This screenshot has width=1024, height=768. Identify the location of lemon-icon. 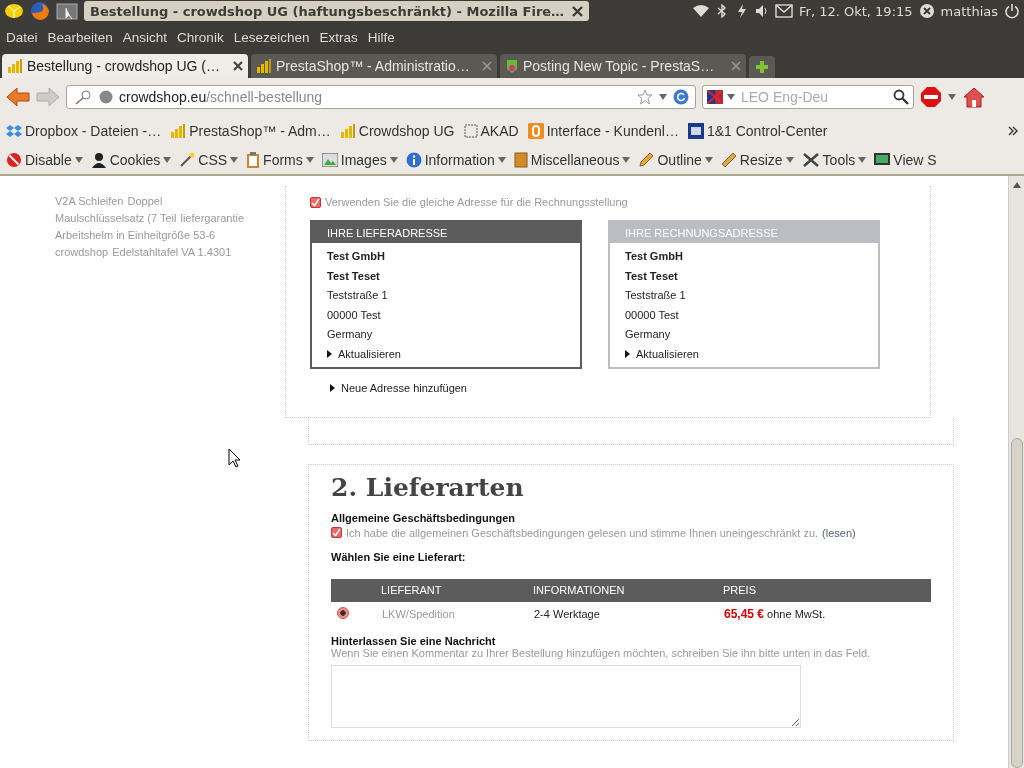
(14, 11).